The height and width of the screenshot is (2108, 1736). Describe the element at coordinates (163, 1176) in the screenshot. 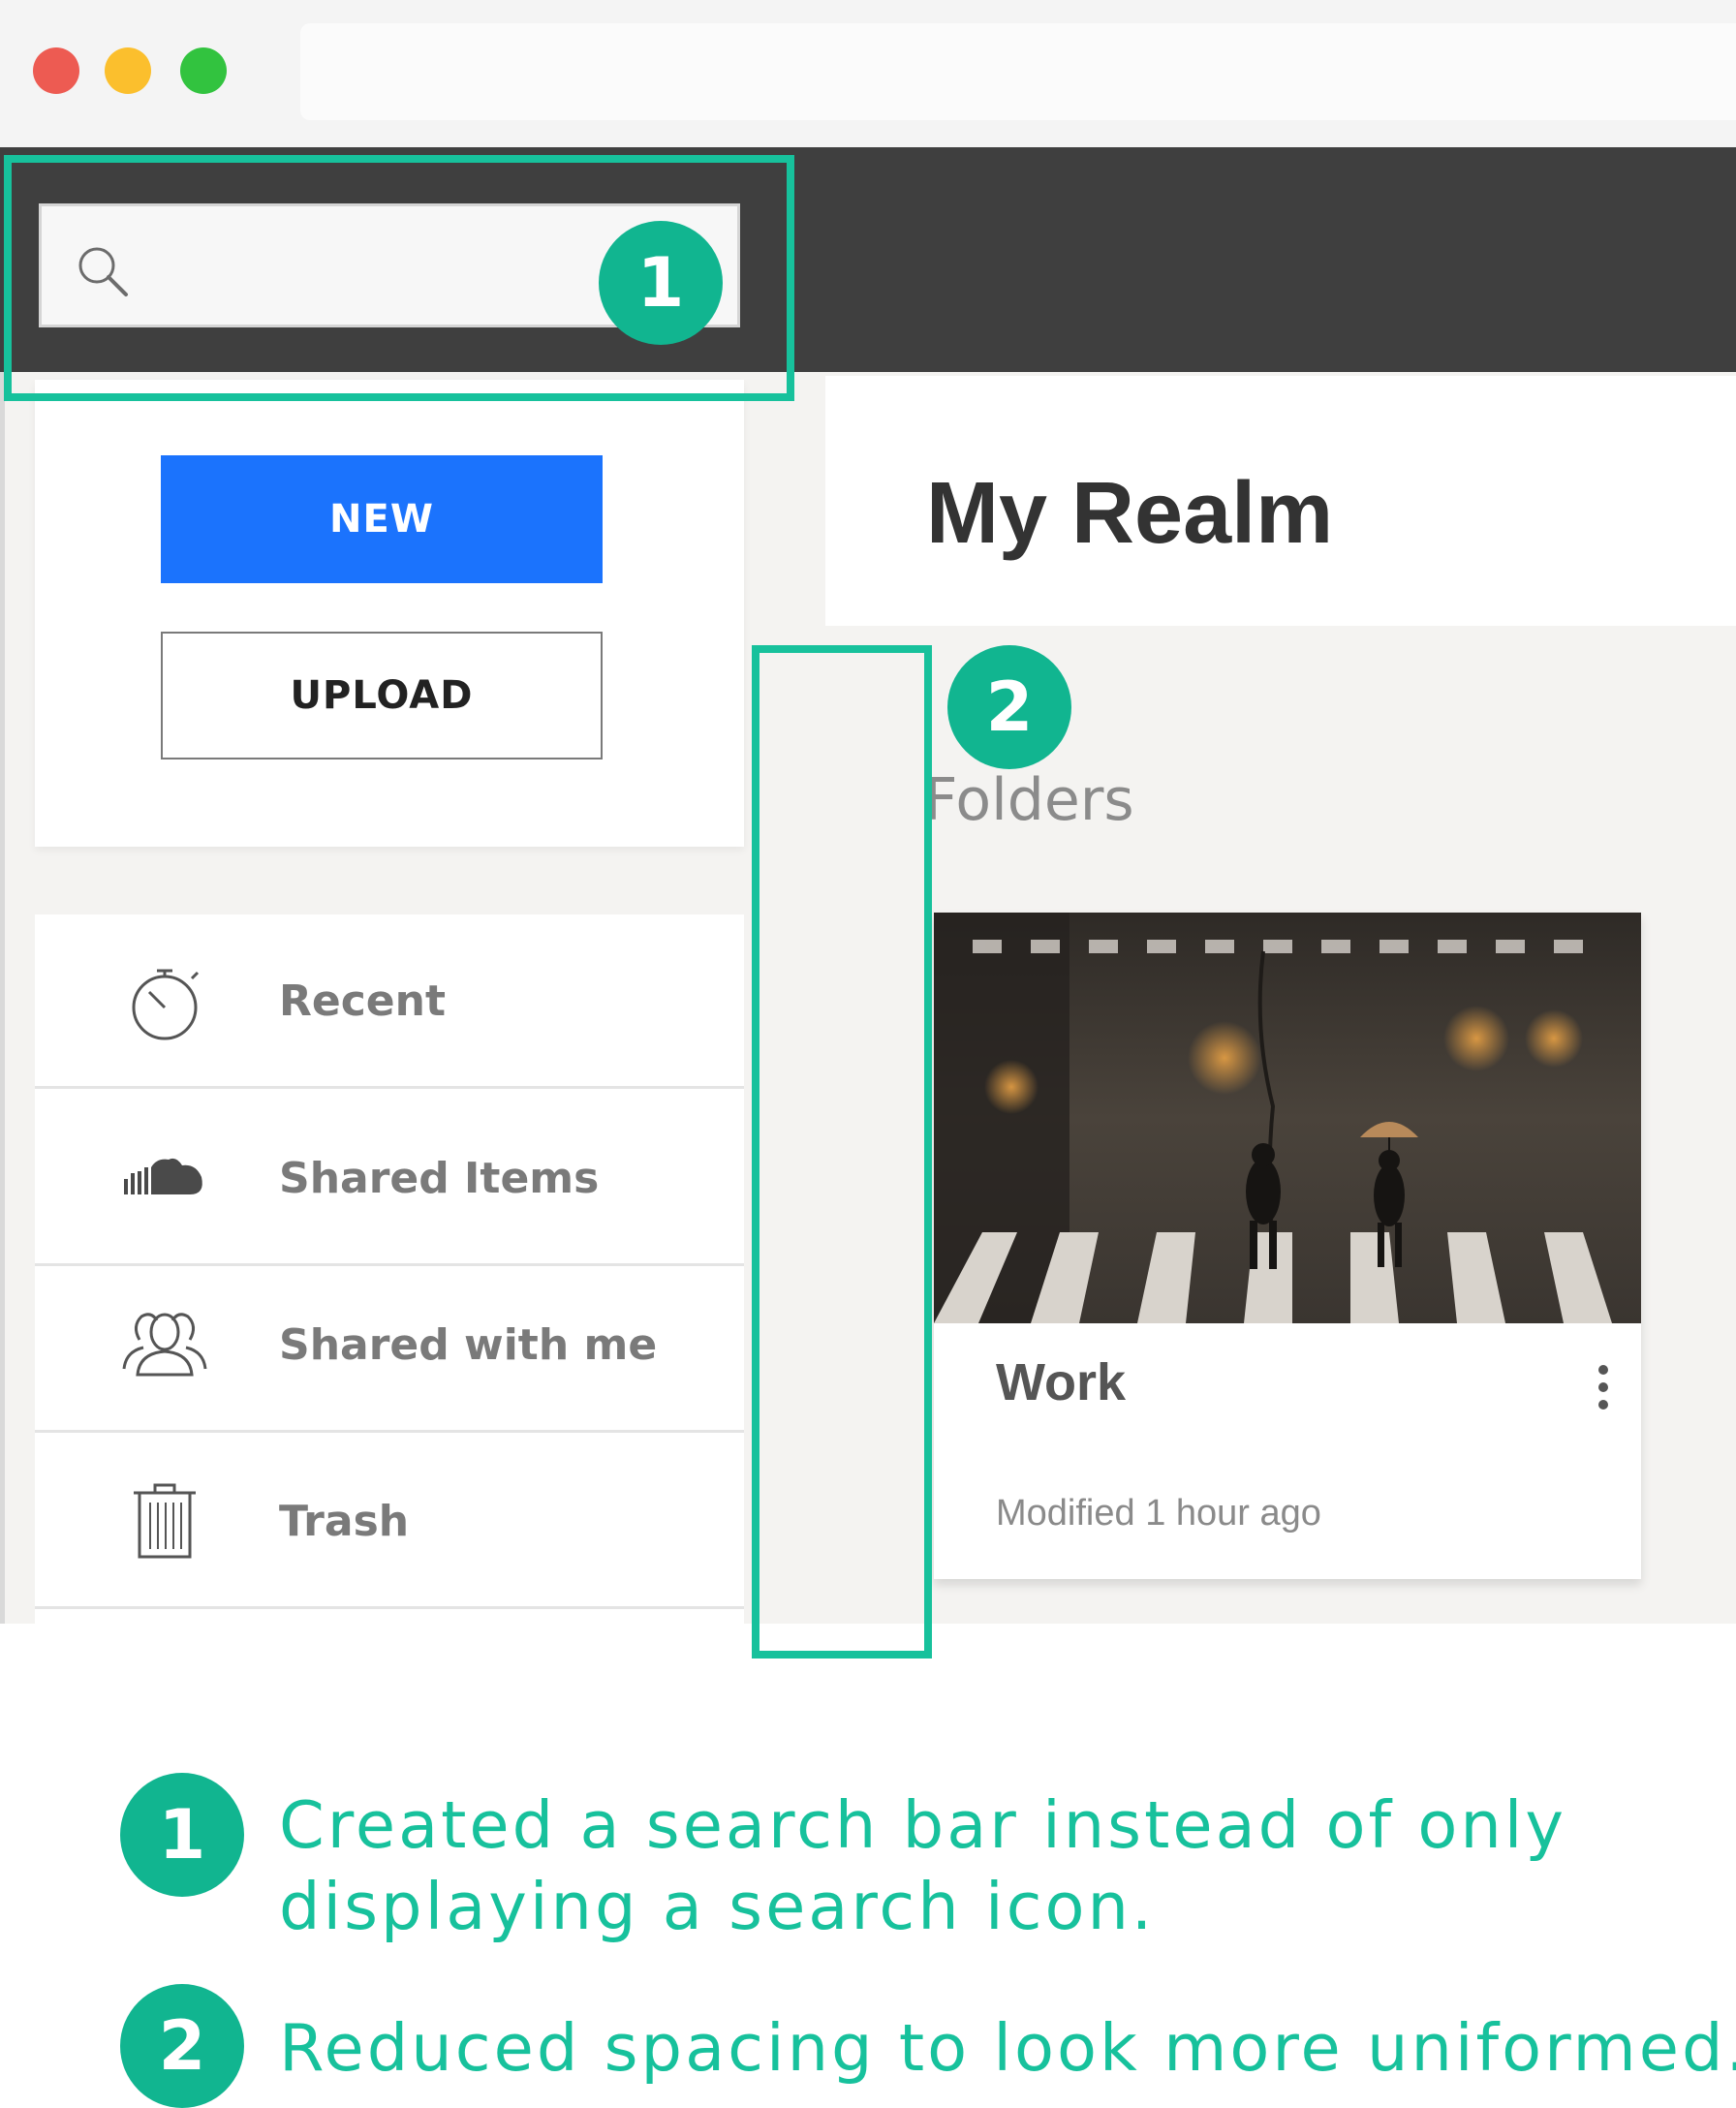

I see `cloud-icon` at that location.